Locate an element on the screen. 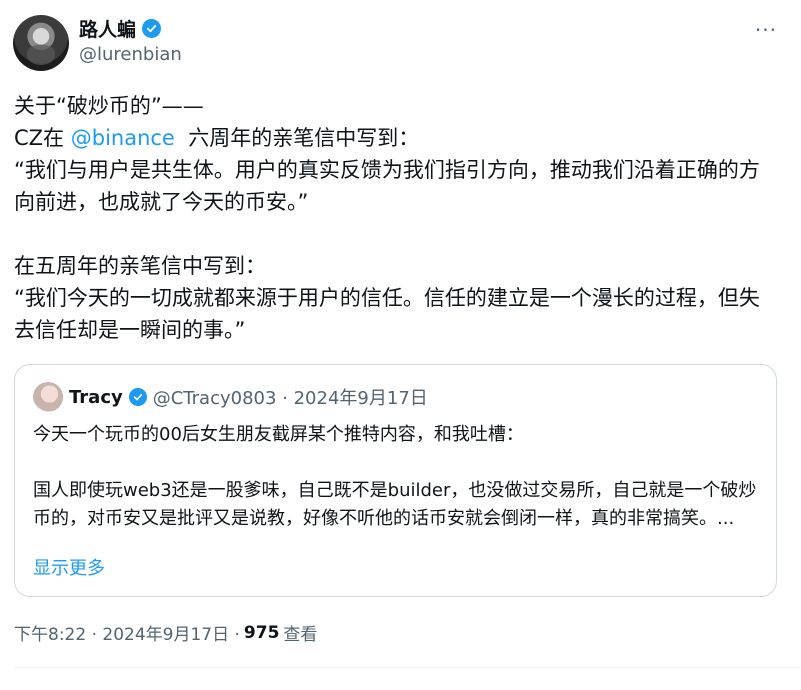 This screenshot has width=801, height=690. tweet-line-2-prefix: CZ在 is located at coordinates (42, 138).